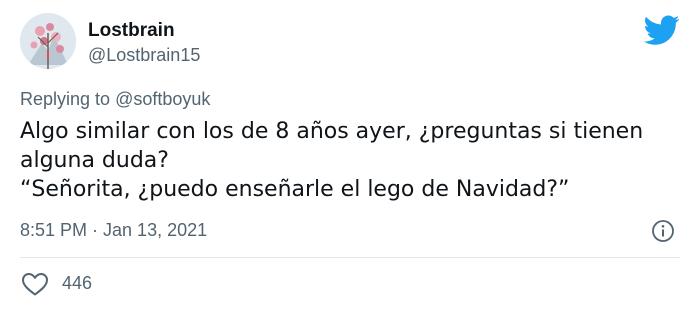  What do you see at coordinates (131, 31) in the screenshot?
I see `display-name: Lostbrain` at bounding box center [131, 31].